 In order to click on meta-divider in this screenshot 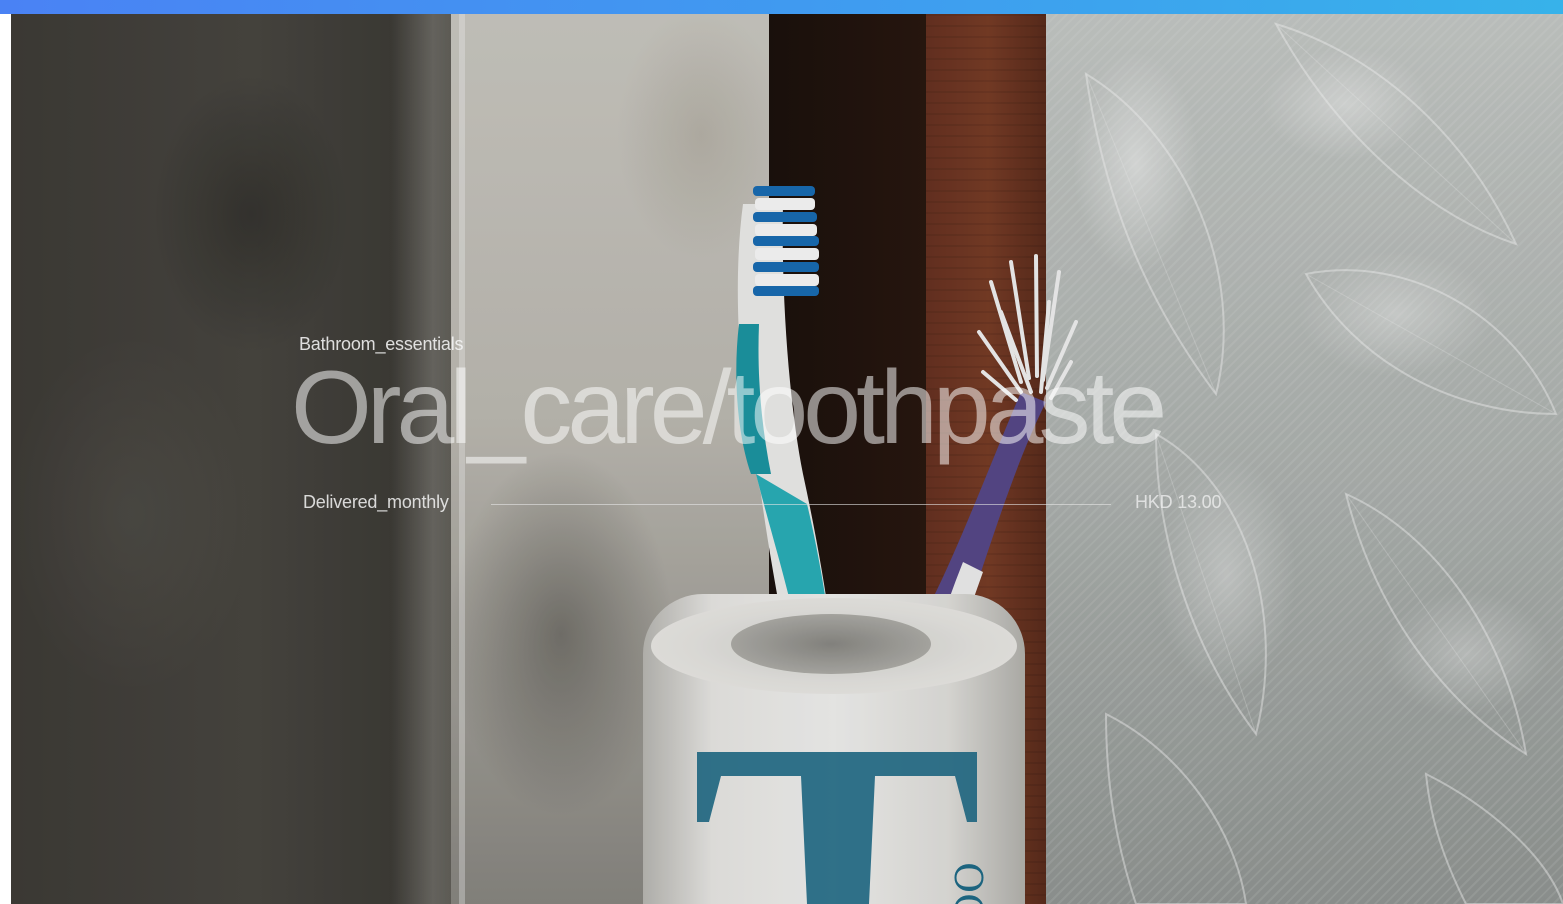, I will do `click(801, 504)`.